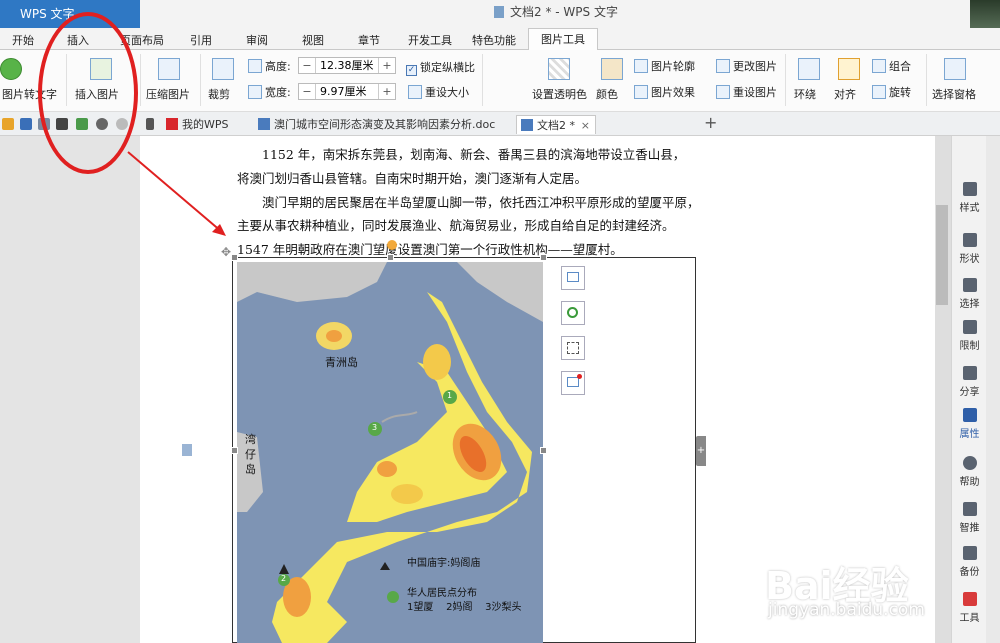 This screenshot has height=643, width=1000. What do you see at coordinates (846, 610) in the screenshot?
I see `watermark-url: jingyan.baidu.com` at bounding box center [846, 610].